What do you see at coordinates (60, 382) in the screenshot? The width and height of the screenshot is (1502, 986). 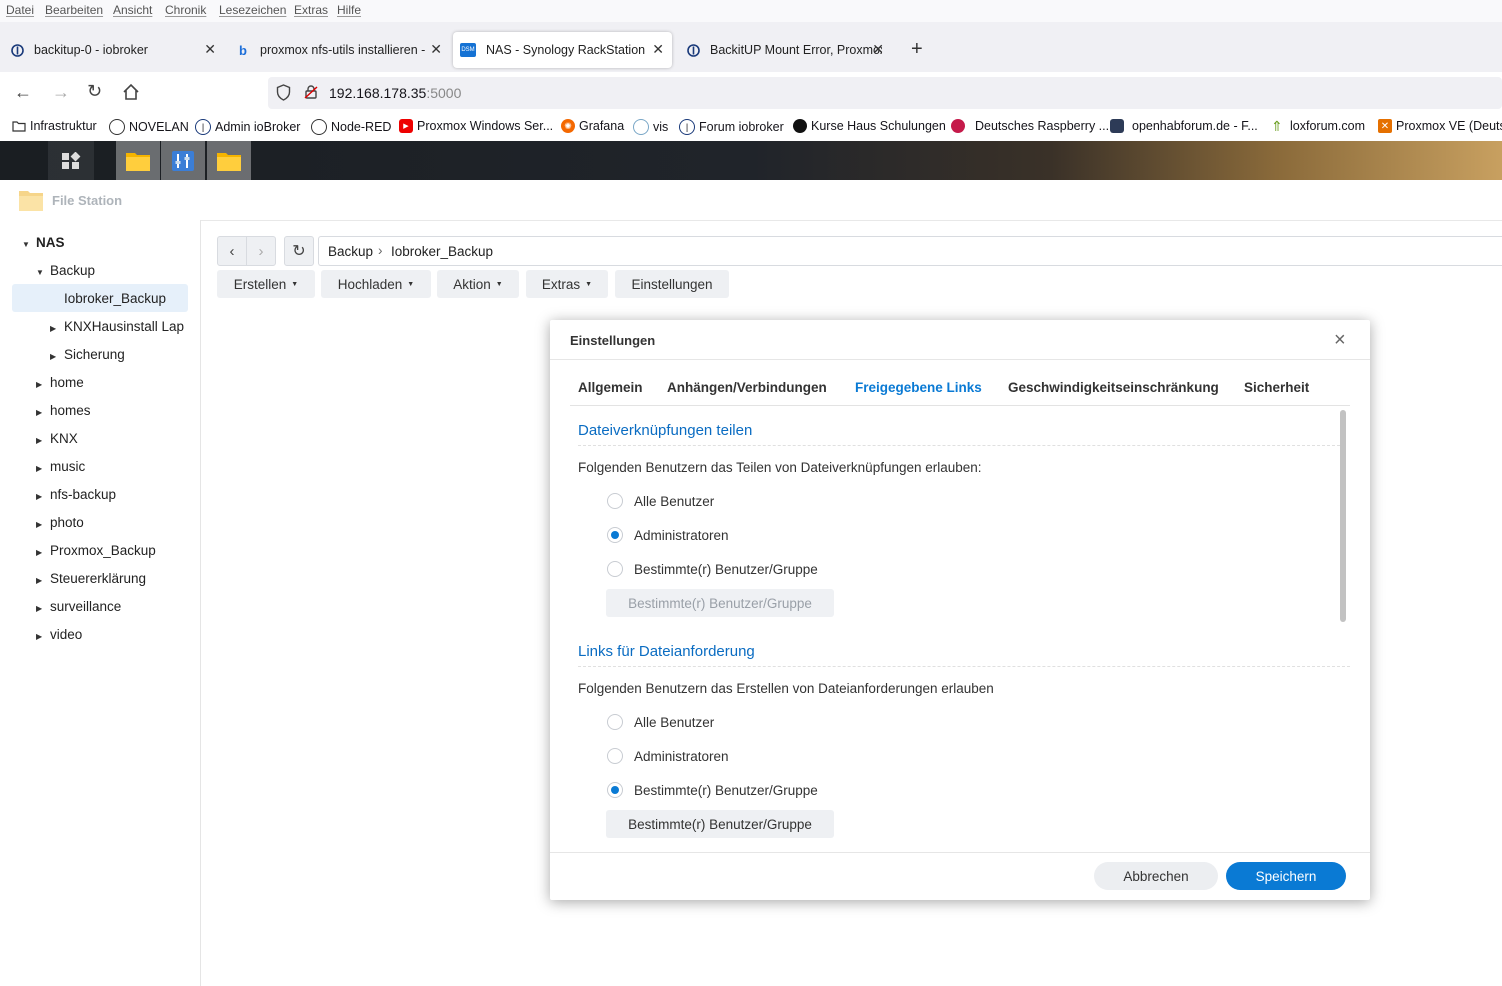 I see `tree-item-home: ▶ home` at bounding box center [60, 382].